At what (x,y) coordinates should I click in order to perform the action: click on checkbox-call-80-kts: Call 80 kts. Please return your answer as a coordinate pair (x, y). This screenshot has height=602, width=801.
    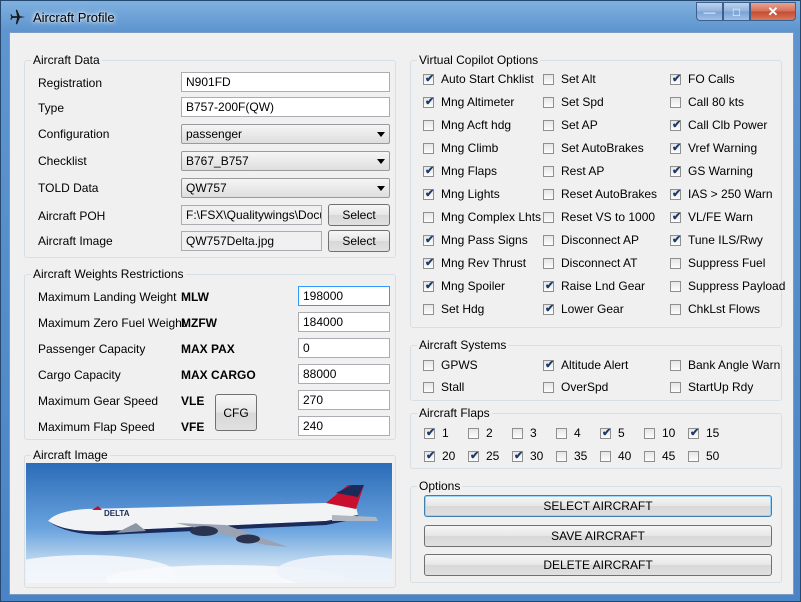
    Looking at the image, I should click on (707, 102).